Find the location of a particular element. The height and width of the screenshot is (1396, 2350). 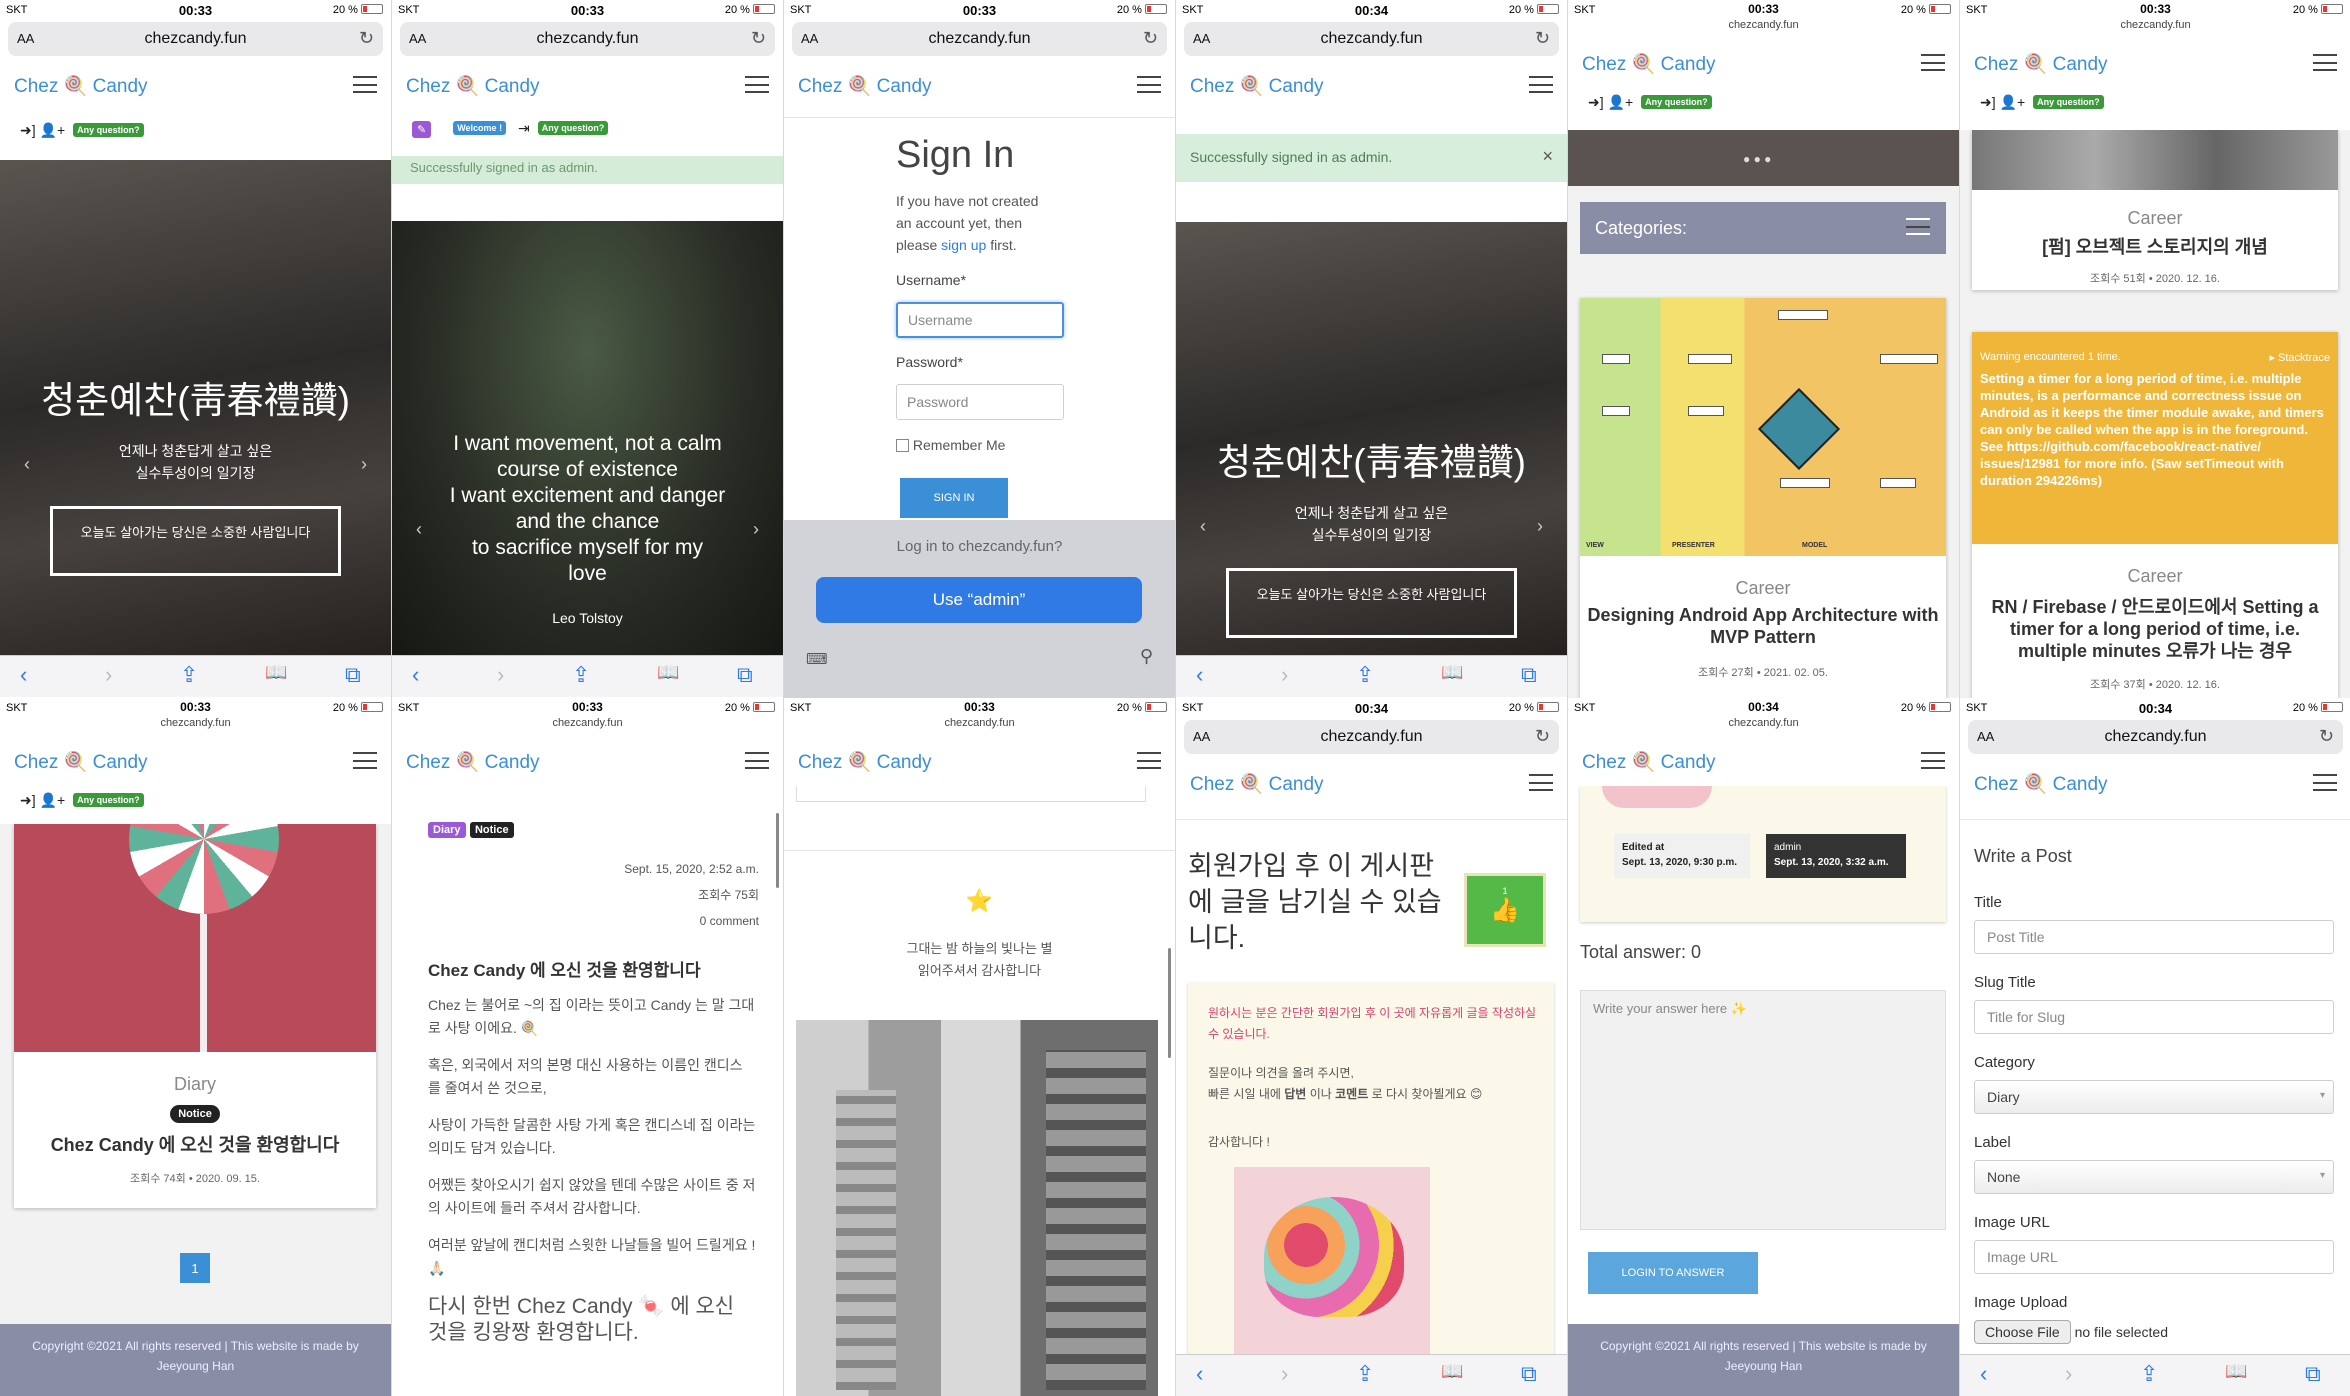

close-icon: × is located at coordinates (1547, 156).